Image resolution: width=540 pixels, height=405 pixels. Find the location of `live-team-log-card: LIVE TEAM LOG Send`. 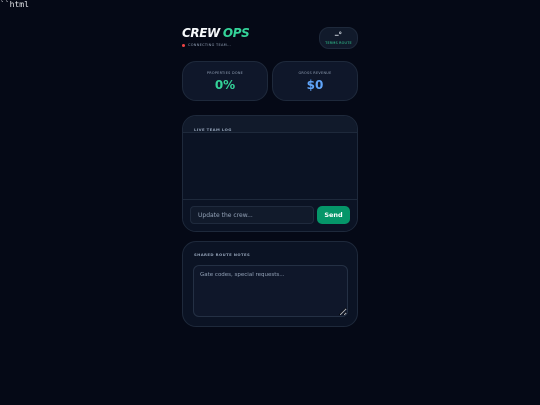

live-team-log-card: LIVE TEAM LOG Send is located at coordinates (270, 173).